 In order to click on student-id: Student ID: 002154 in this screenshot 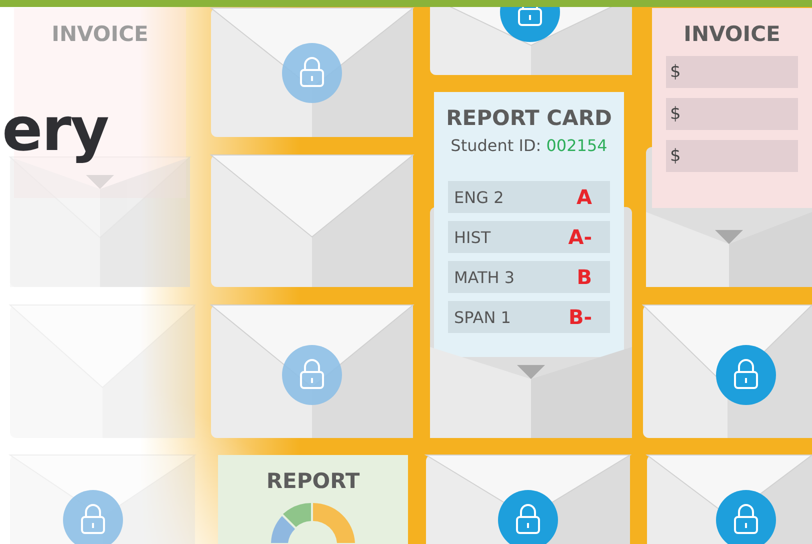, I will do `click(529, 145)`.